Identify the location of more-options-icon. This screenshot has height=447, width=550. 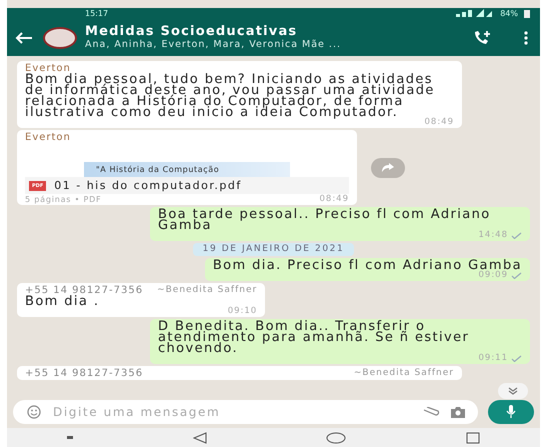
(526, 37).